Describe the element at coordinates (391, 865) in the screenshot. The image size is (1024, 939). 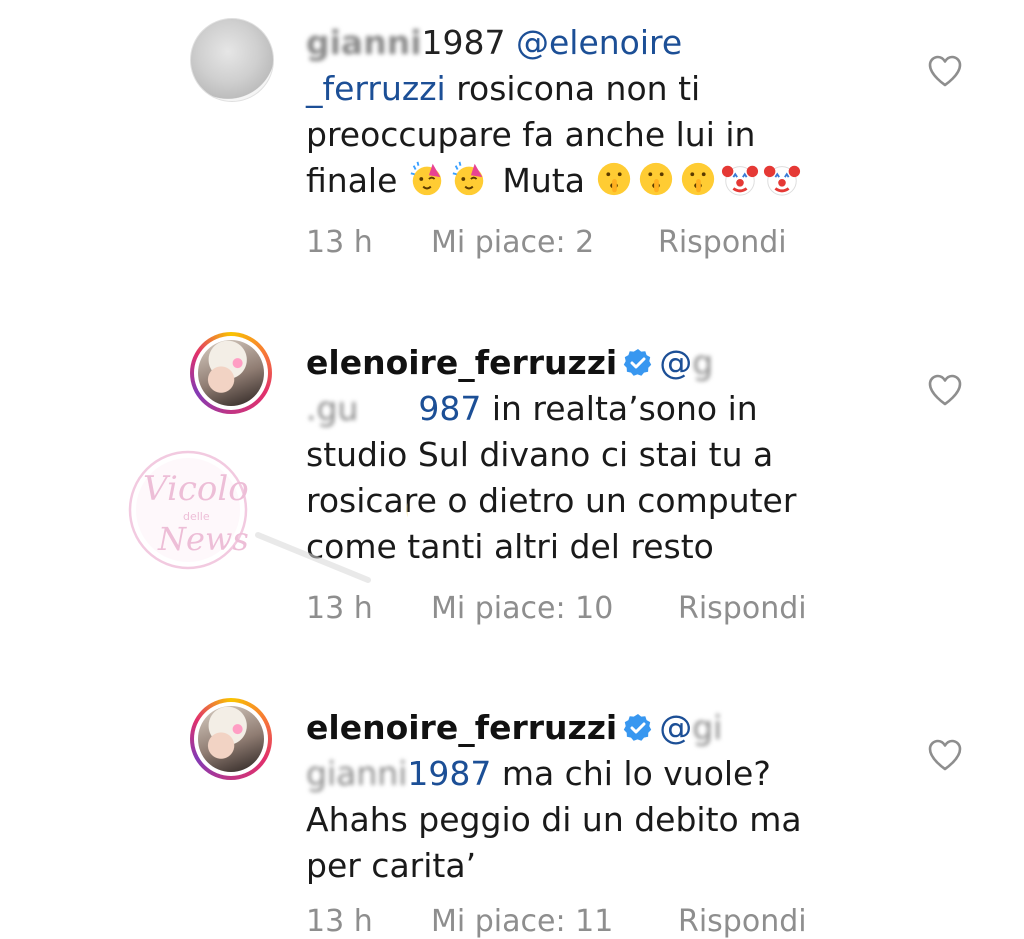
I see `comment-body: per carita’` at that location.